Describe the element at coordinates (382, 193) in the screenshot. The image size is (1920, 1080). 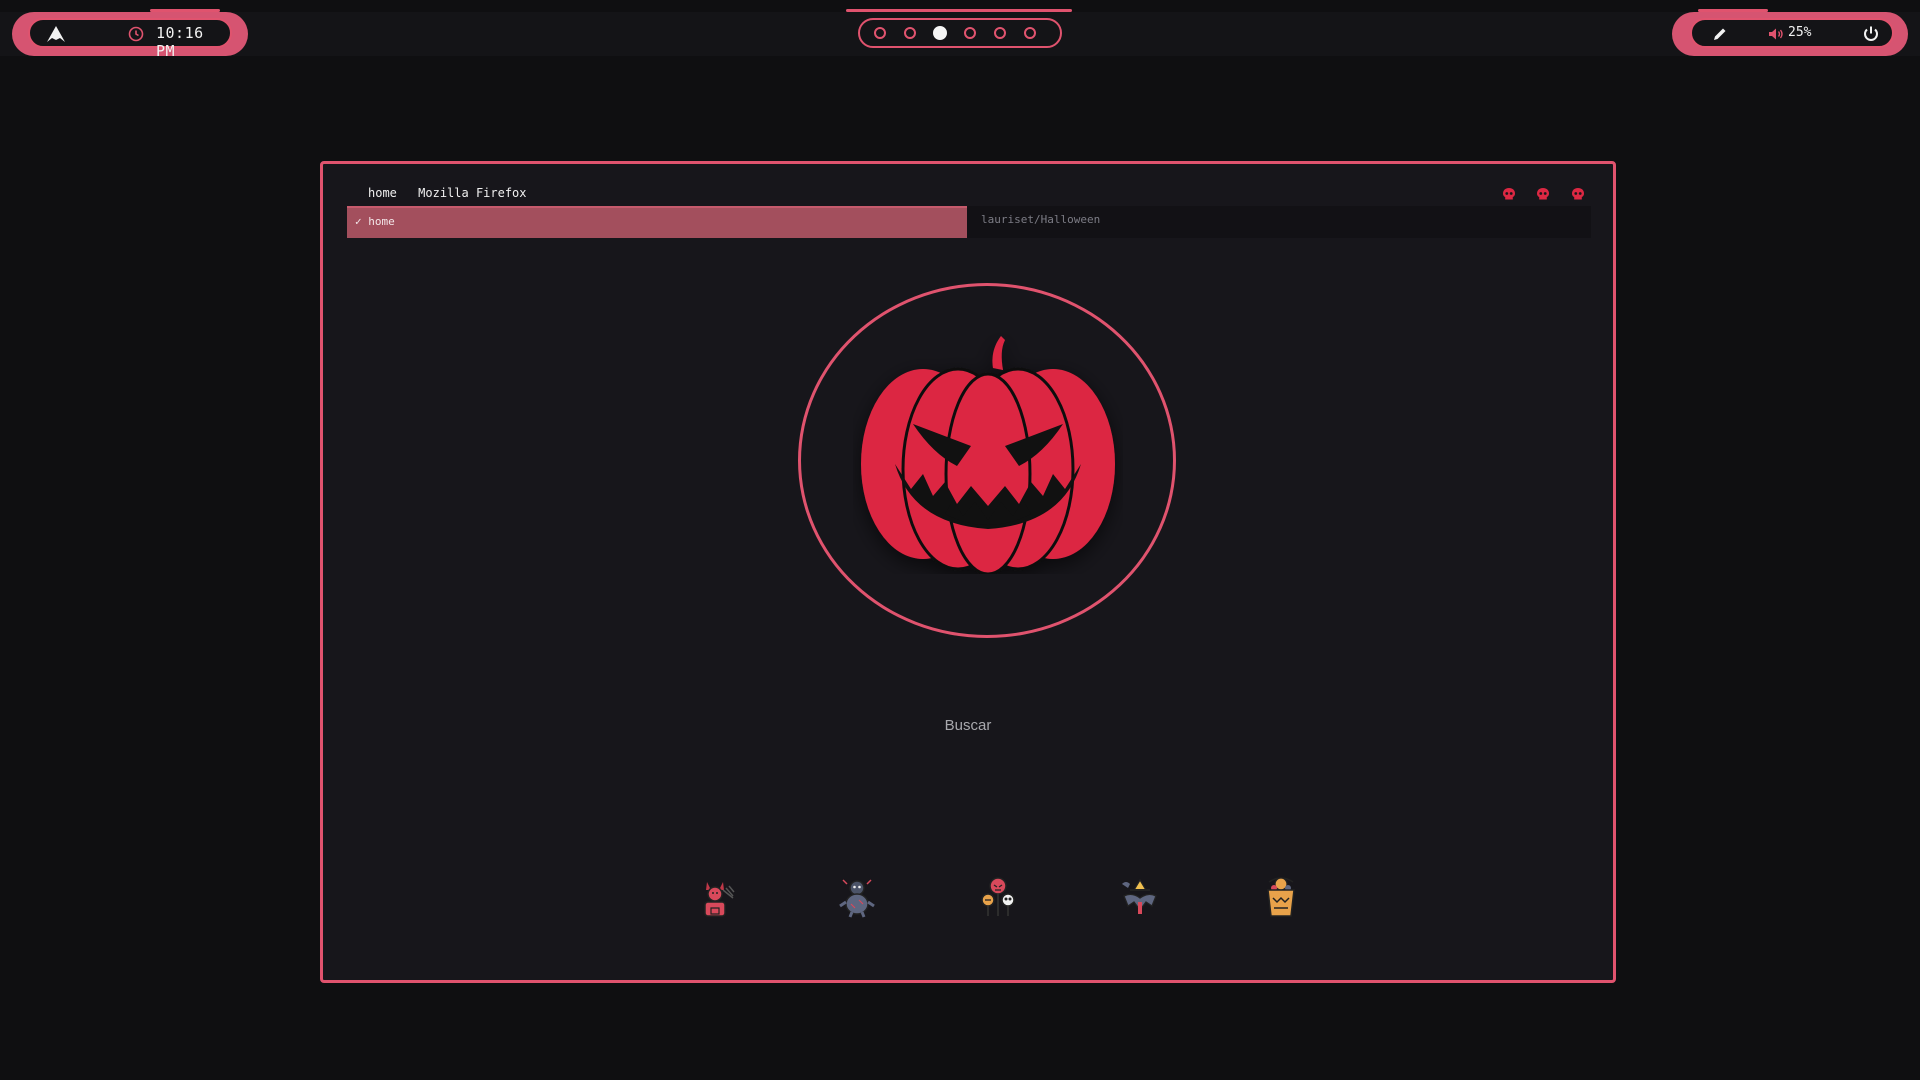
I see `window-title-home: home` at that location.